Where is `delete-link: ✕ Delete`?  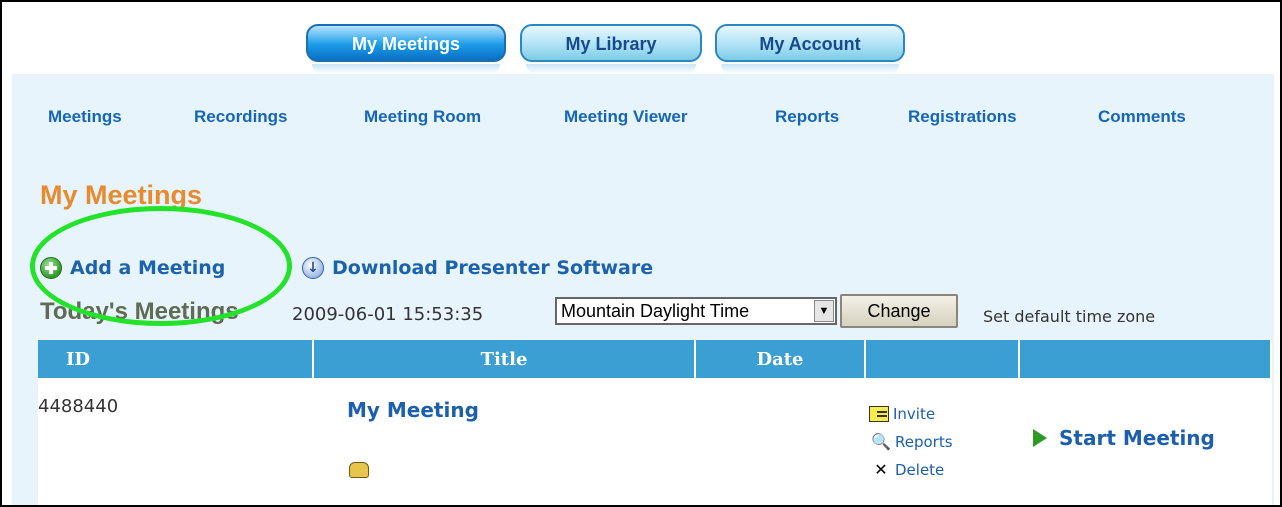 delete-link: ✕ Delete is located at coordinates (944, 470).